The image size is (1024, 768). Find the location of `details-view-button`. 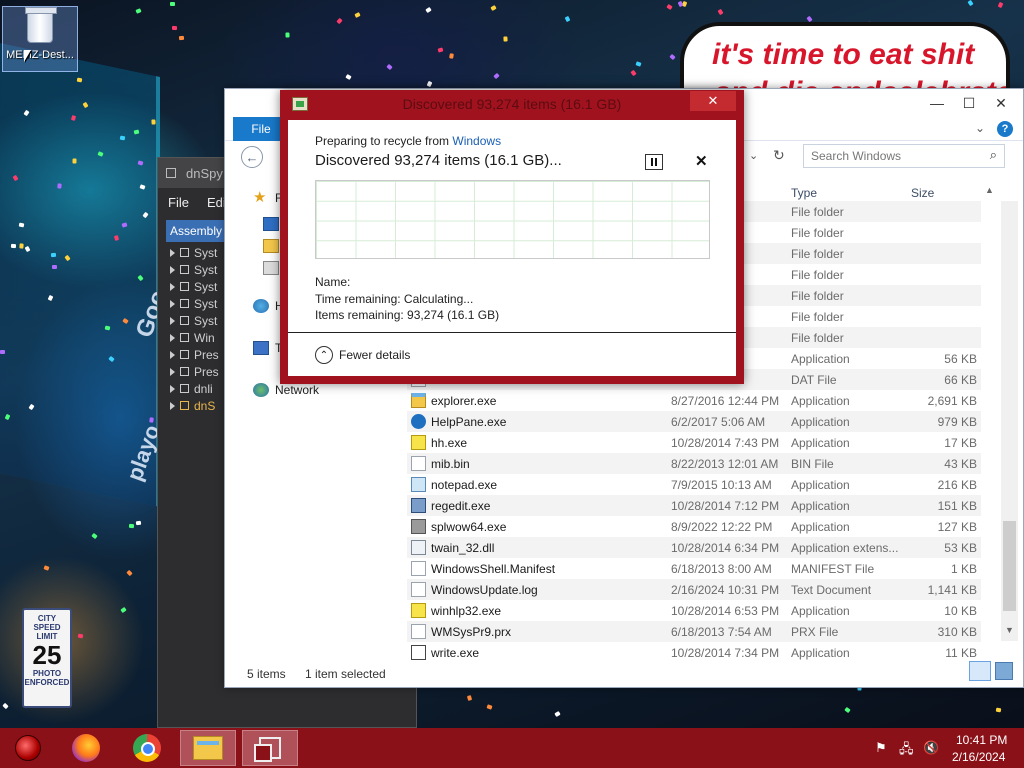

details-view-button is located at coordinates (980, 671).